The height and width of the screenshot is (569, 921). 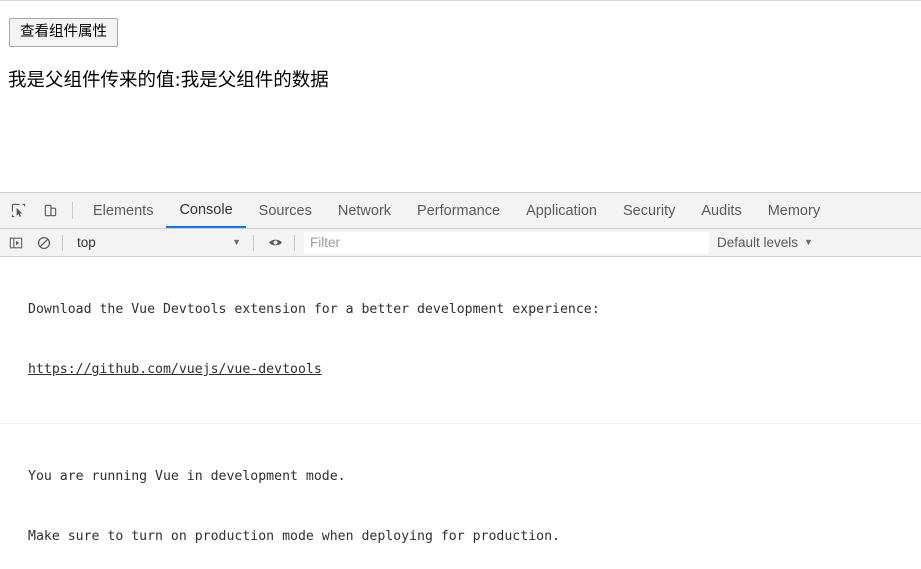 I want to click on tab-security: Security, so click(x=649, y=210).